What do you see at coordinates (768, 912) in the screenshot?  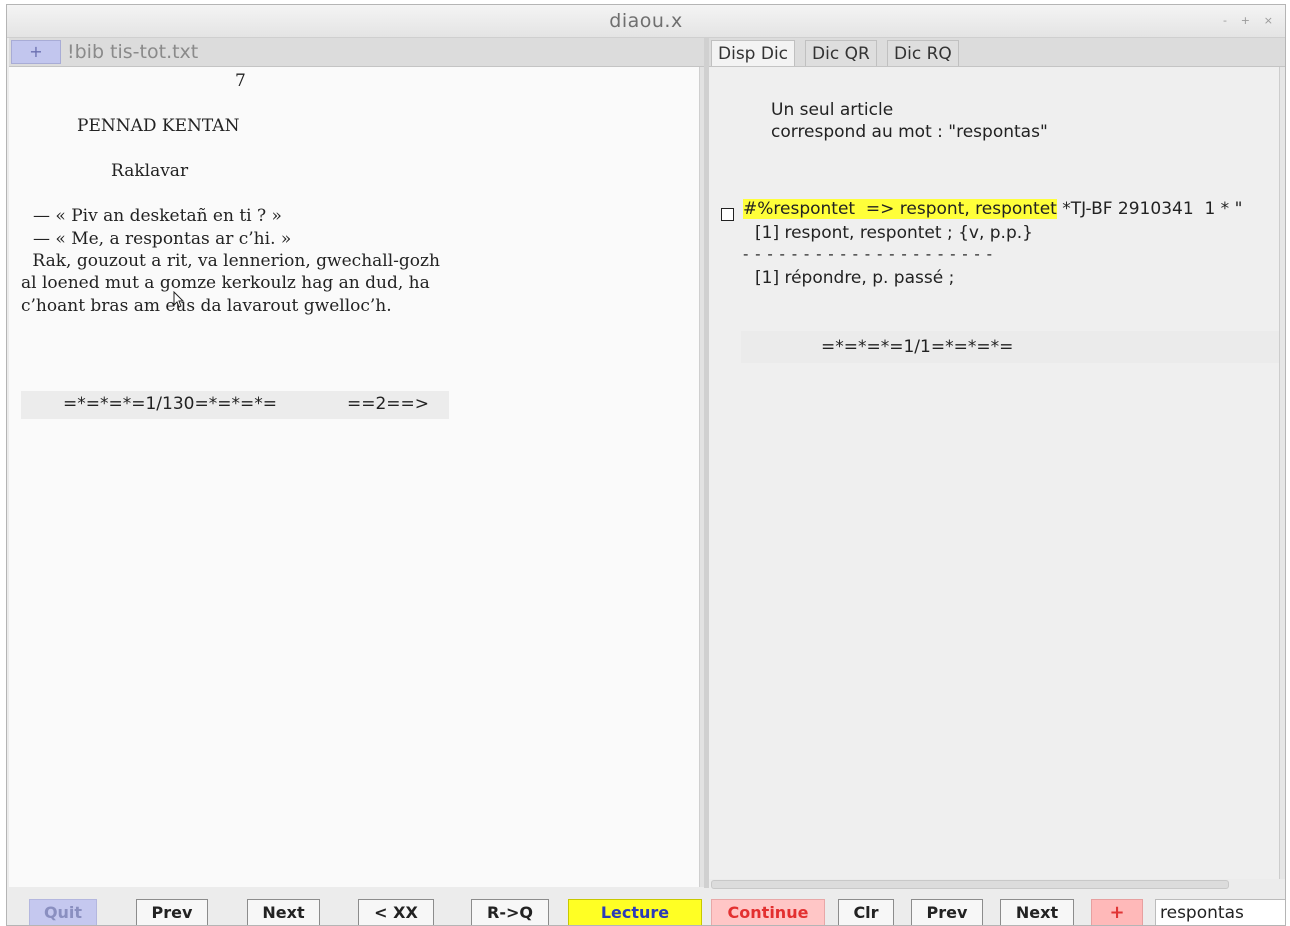 I see `continue-button: Continue` at bounding box center [768, 912].